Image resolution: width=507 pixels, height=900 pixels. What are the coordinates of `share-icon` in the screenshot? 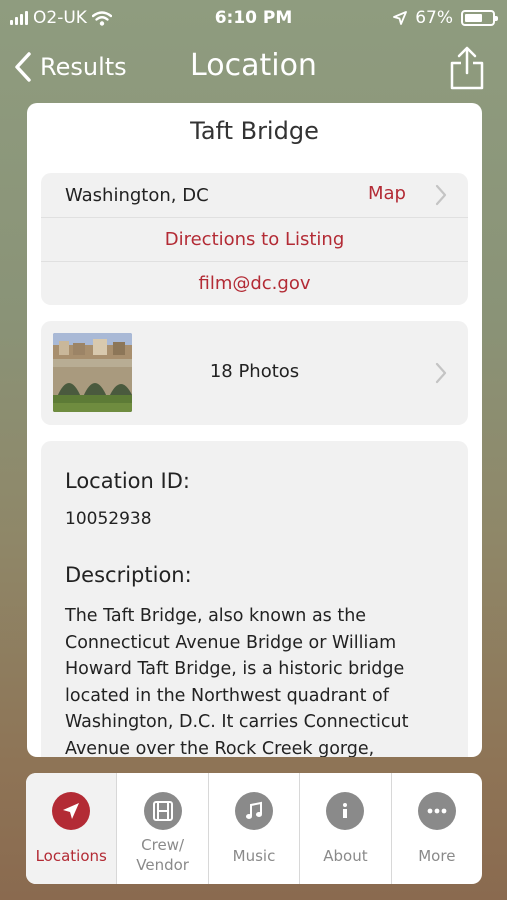 It's located at (467, 68).